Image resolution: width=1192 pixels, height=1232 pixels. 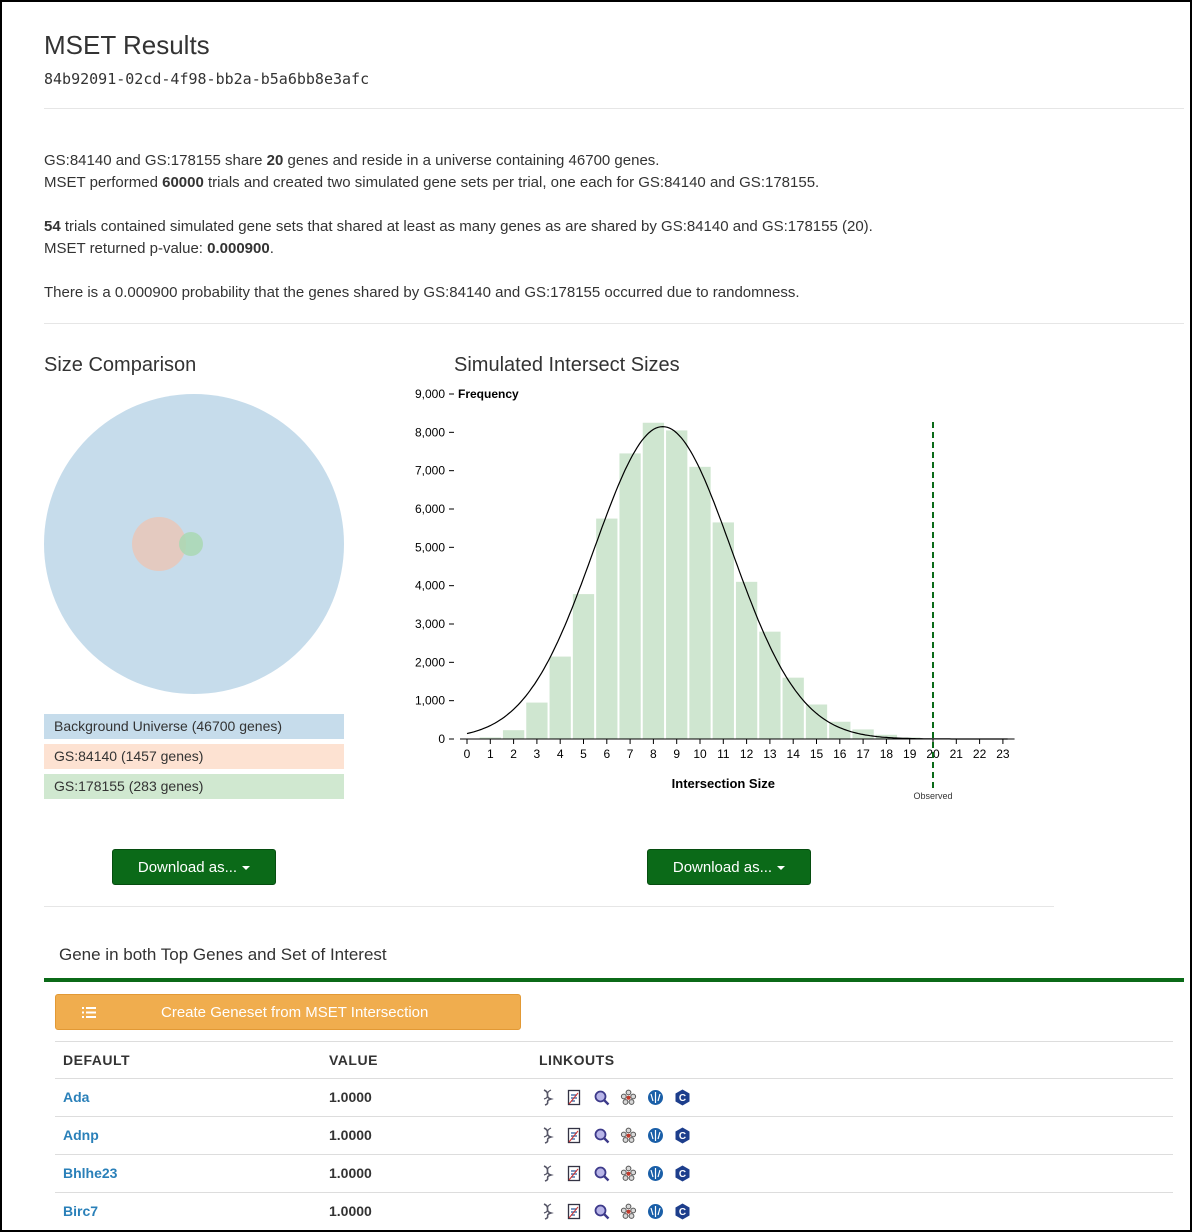 What do you see at coordinates (577, 1060) in the screenshot?
I see `column-header-linkouts: LINKOUTS` at bounding box center [577, 1060].